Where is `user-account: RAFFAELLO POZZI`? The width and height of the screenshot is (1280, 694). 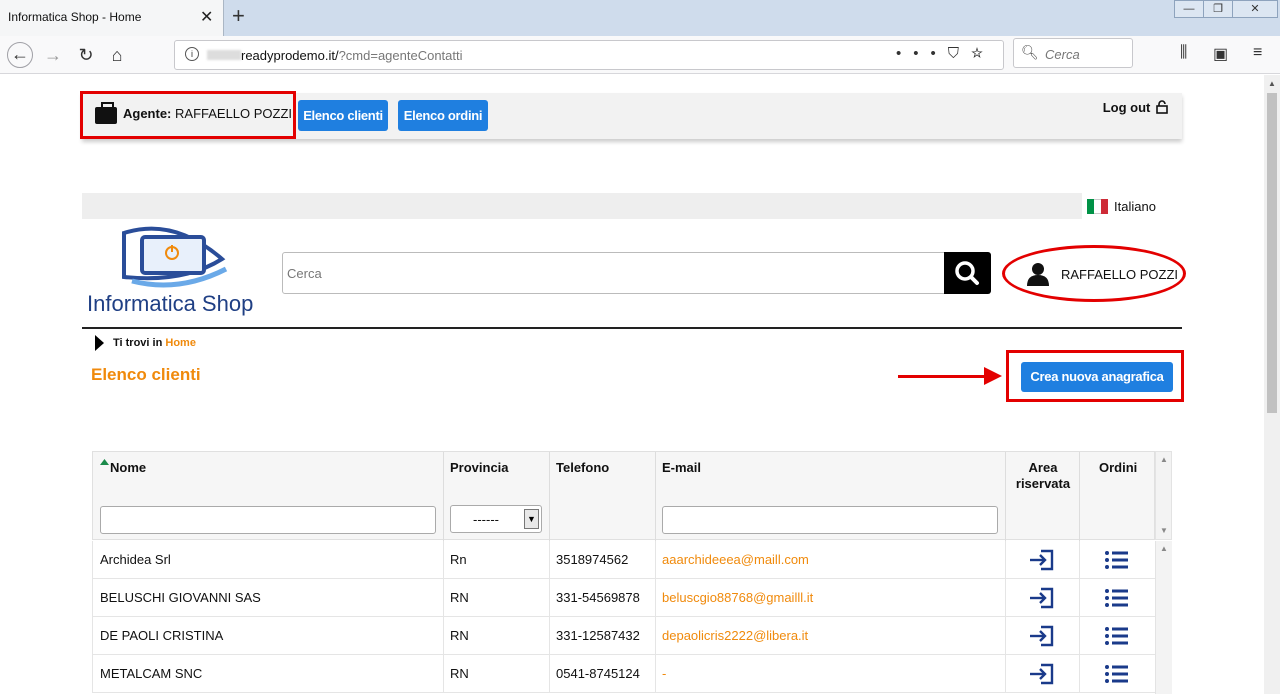 user-account: RAFFAELLO POZZI is located at coordinates (1094, 273).